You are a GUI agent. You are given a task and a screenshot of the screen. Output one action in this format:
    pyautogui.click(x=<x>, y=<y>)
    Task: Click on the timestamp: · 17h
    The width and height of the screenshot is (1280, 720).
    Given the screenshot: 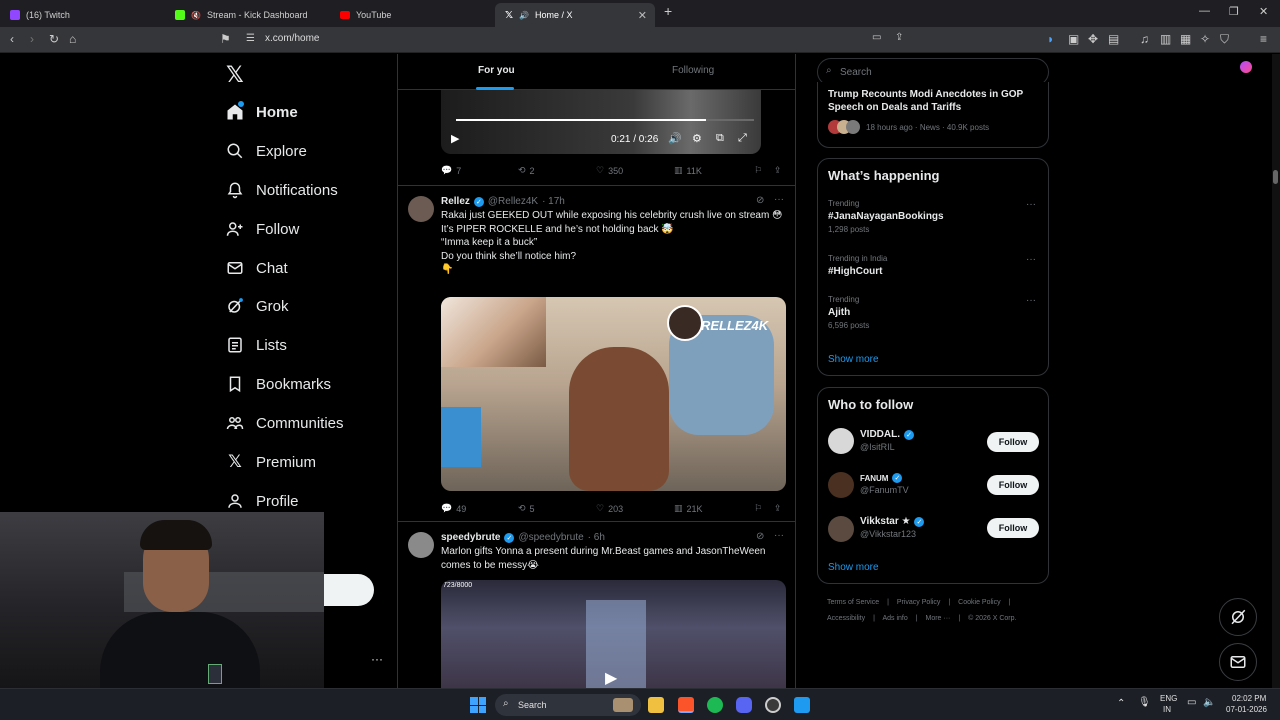 What is the action you would take?
    pyautogui.click(x=553, y=201)
    